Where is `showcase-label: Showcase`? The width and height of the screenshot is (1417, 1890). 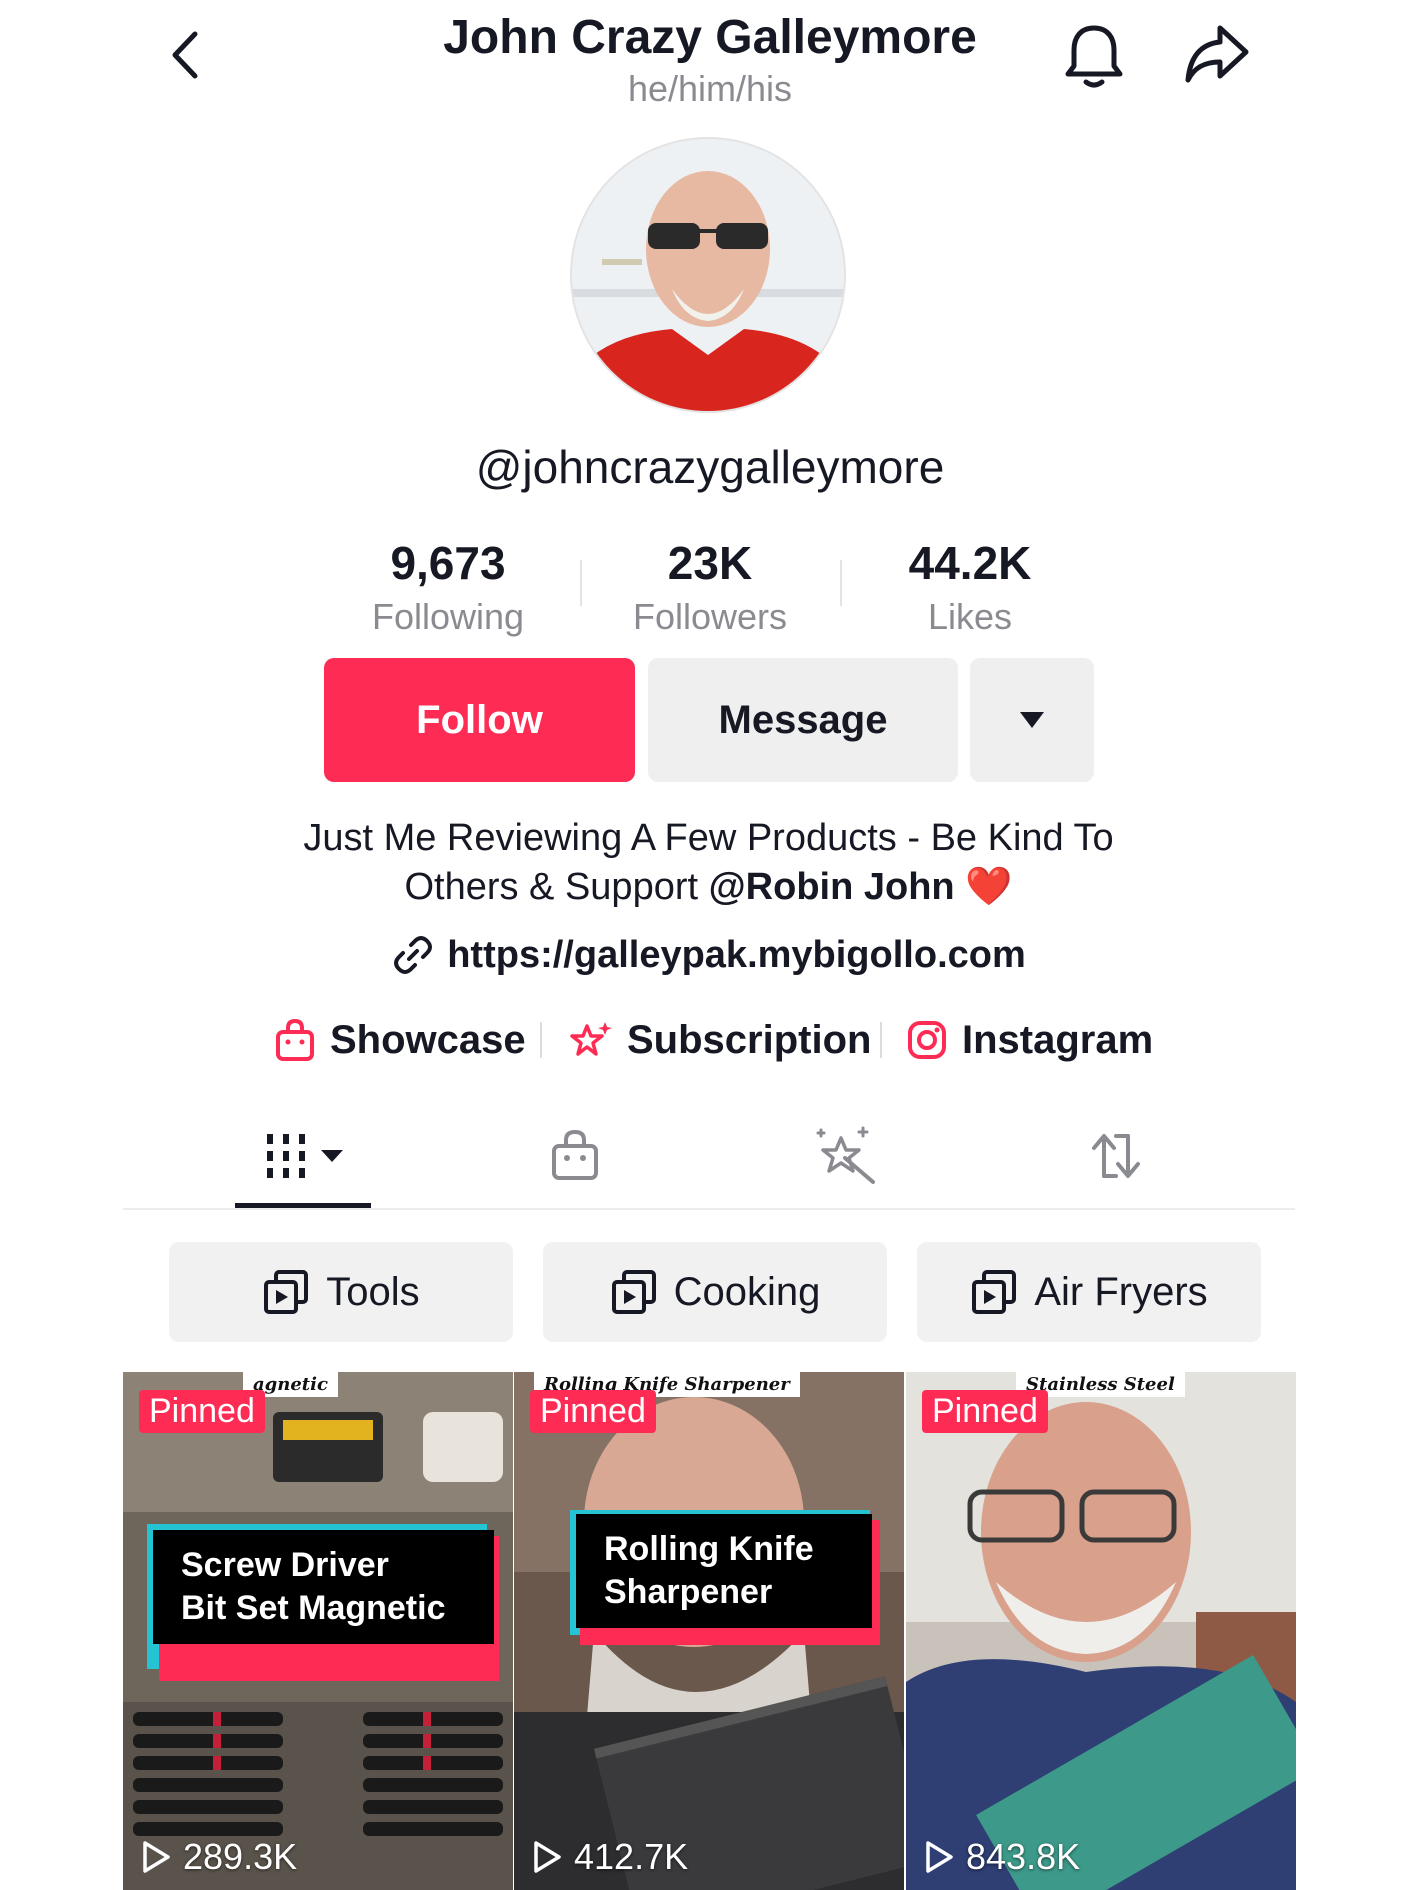 showcase-label: Showcase is located at coordinates (428, 1039).